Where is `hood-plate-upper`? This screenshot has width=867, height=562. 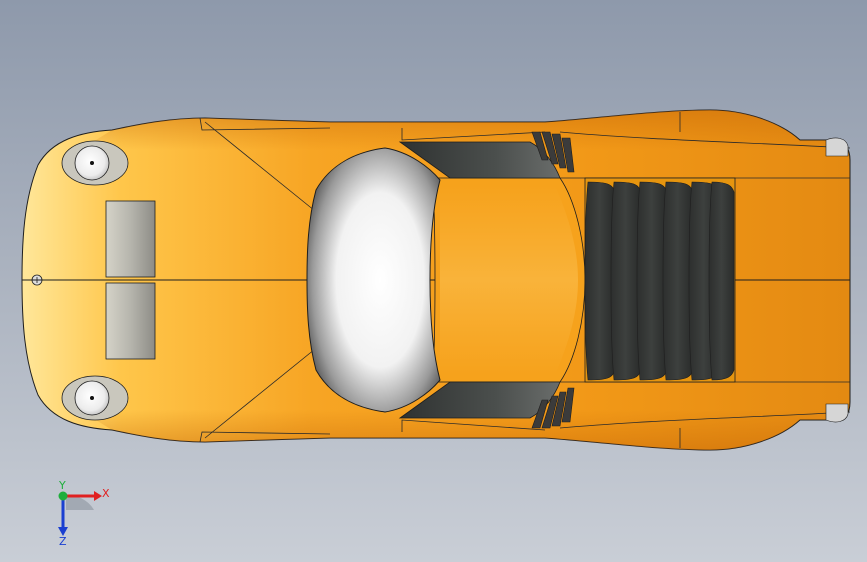
hood-plate-upper is located at coordinates (130, 239).